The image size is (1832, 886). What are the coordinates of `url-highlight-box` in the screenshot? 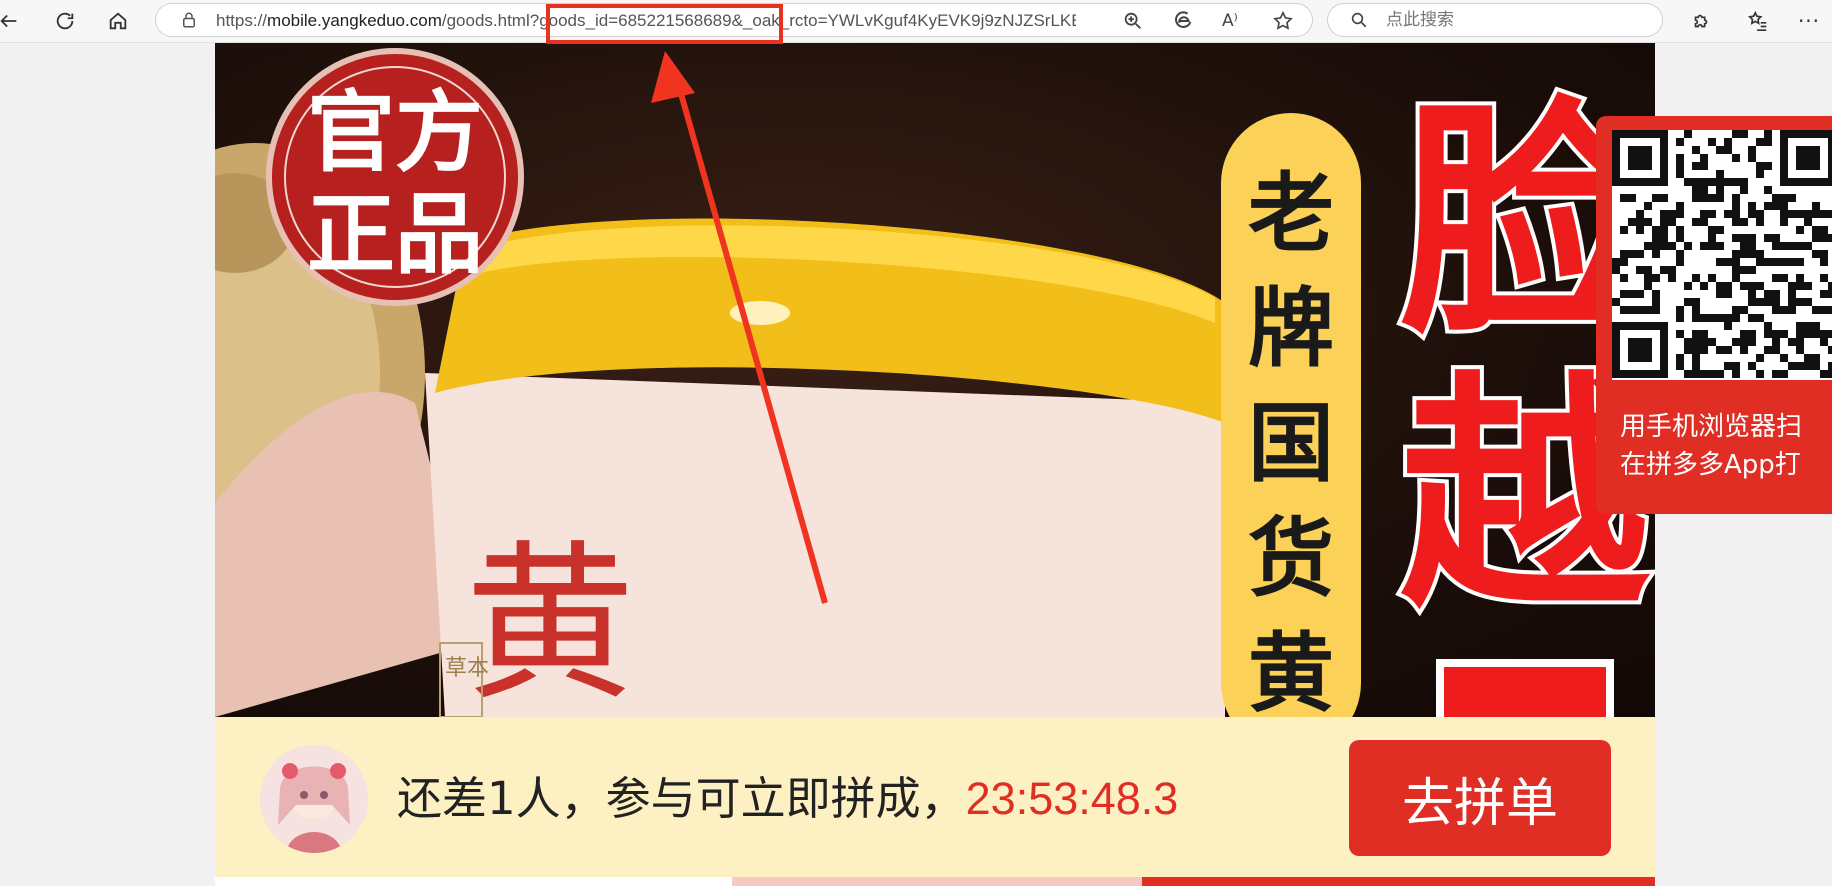 It's located at (664, 24).